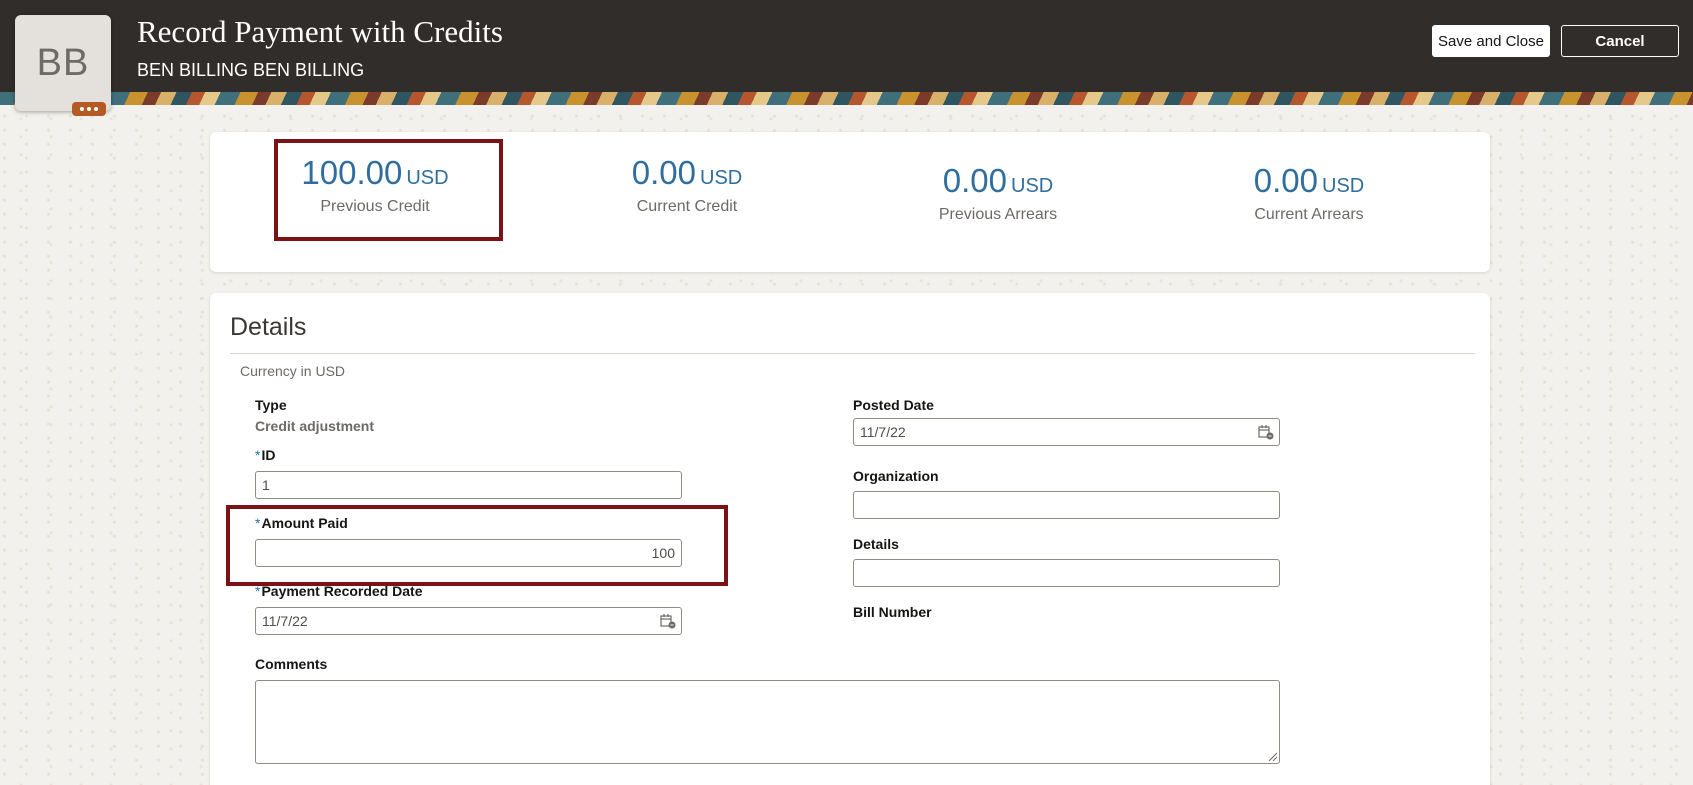  Describe the element at coordinates (883, 432) in the screenshot. I see `posted-date-value: 11/7/22` at that location.